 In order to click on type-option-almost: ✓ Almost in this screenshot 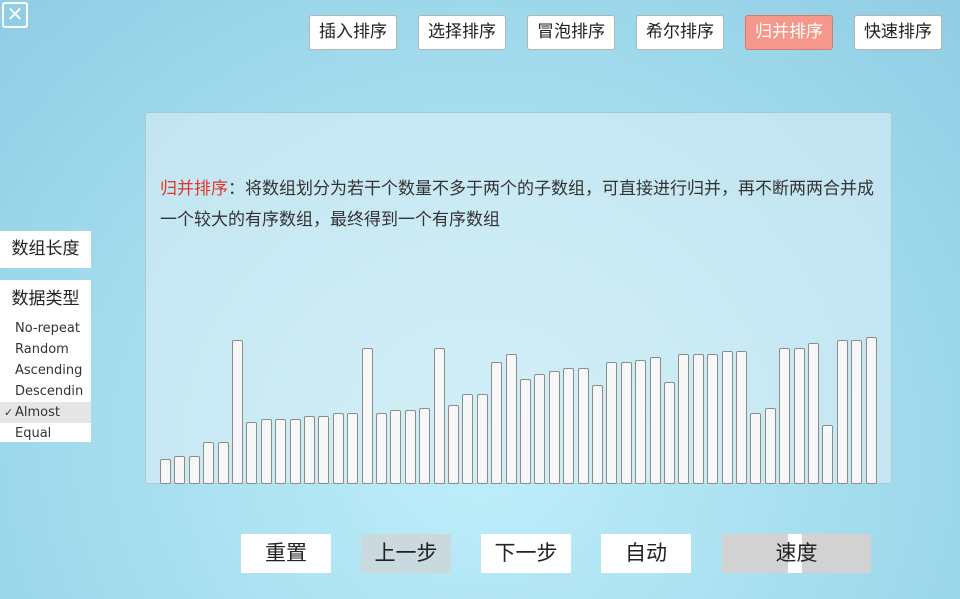, I will do `click(45, 412)`.